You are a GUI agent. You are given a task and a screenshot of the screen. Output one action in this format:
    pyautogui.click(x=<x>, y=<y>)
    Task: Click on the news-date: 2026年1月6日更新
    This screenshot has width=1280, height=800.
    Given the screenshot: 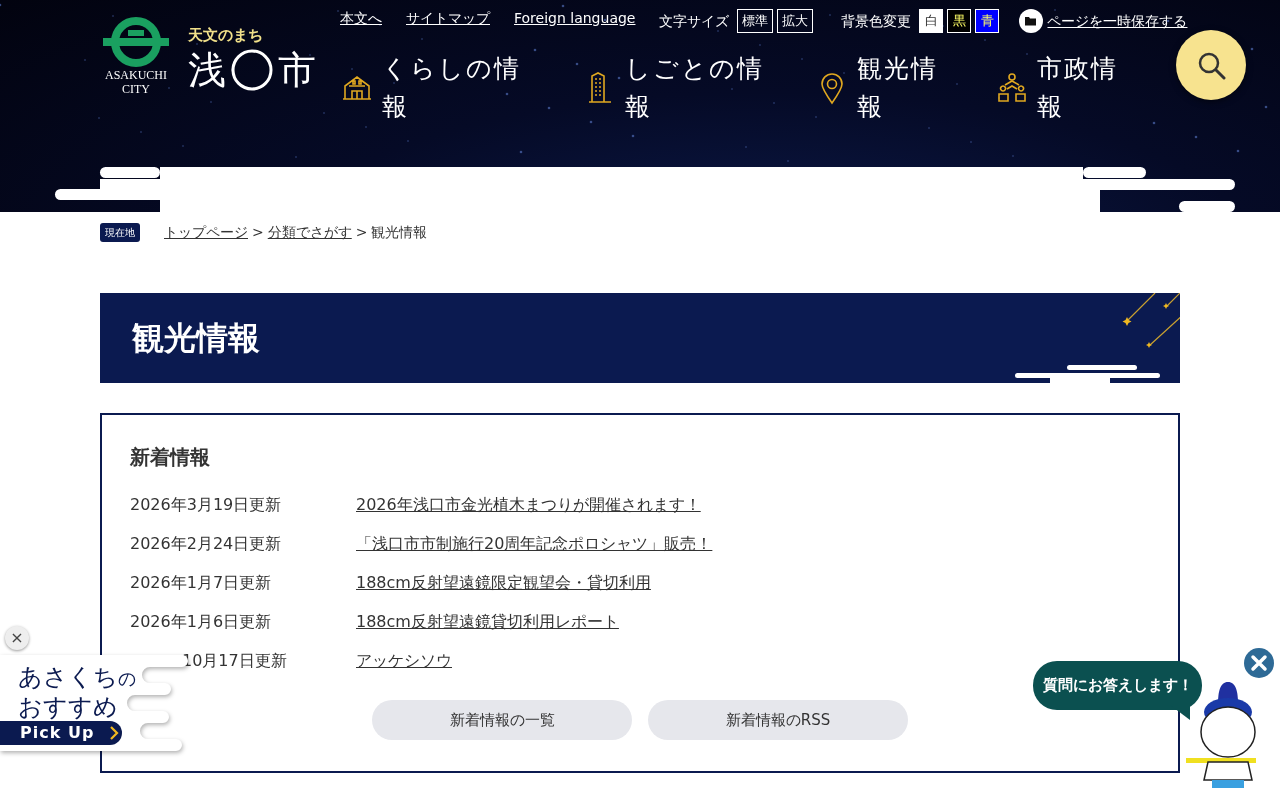 What is the action you would take?
    pyautogui.click(x=201, y=621)
    